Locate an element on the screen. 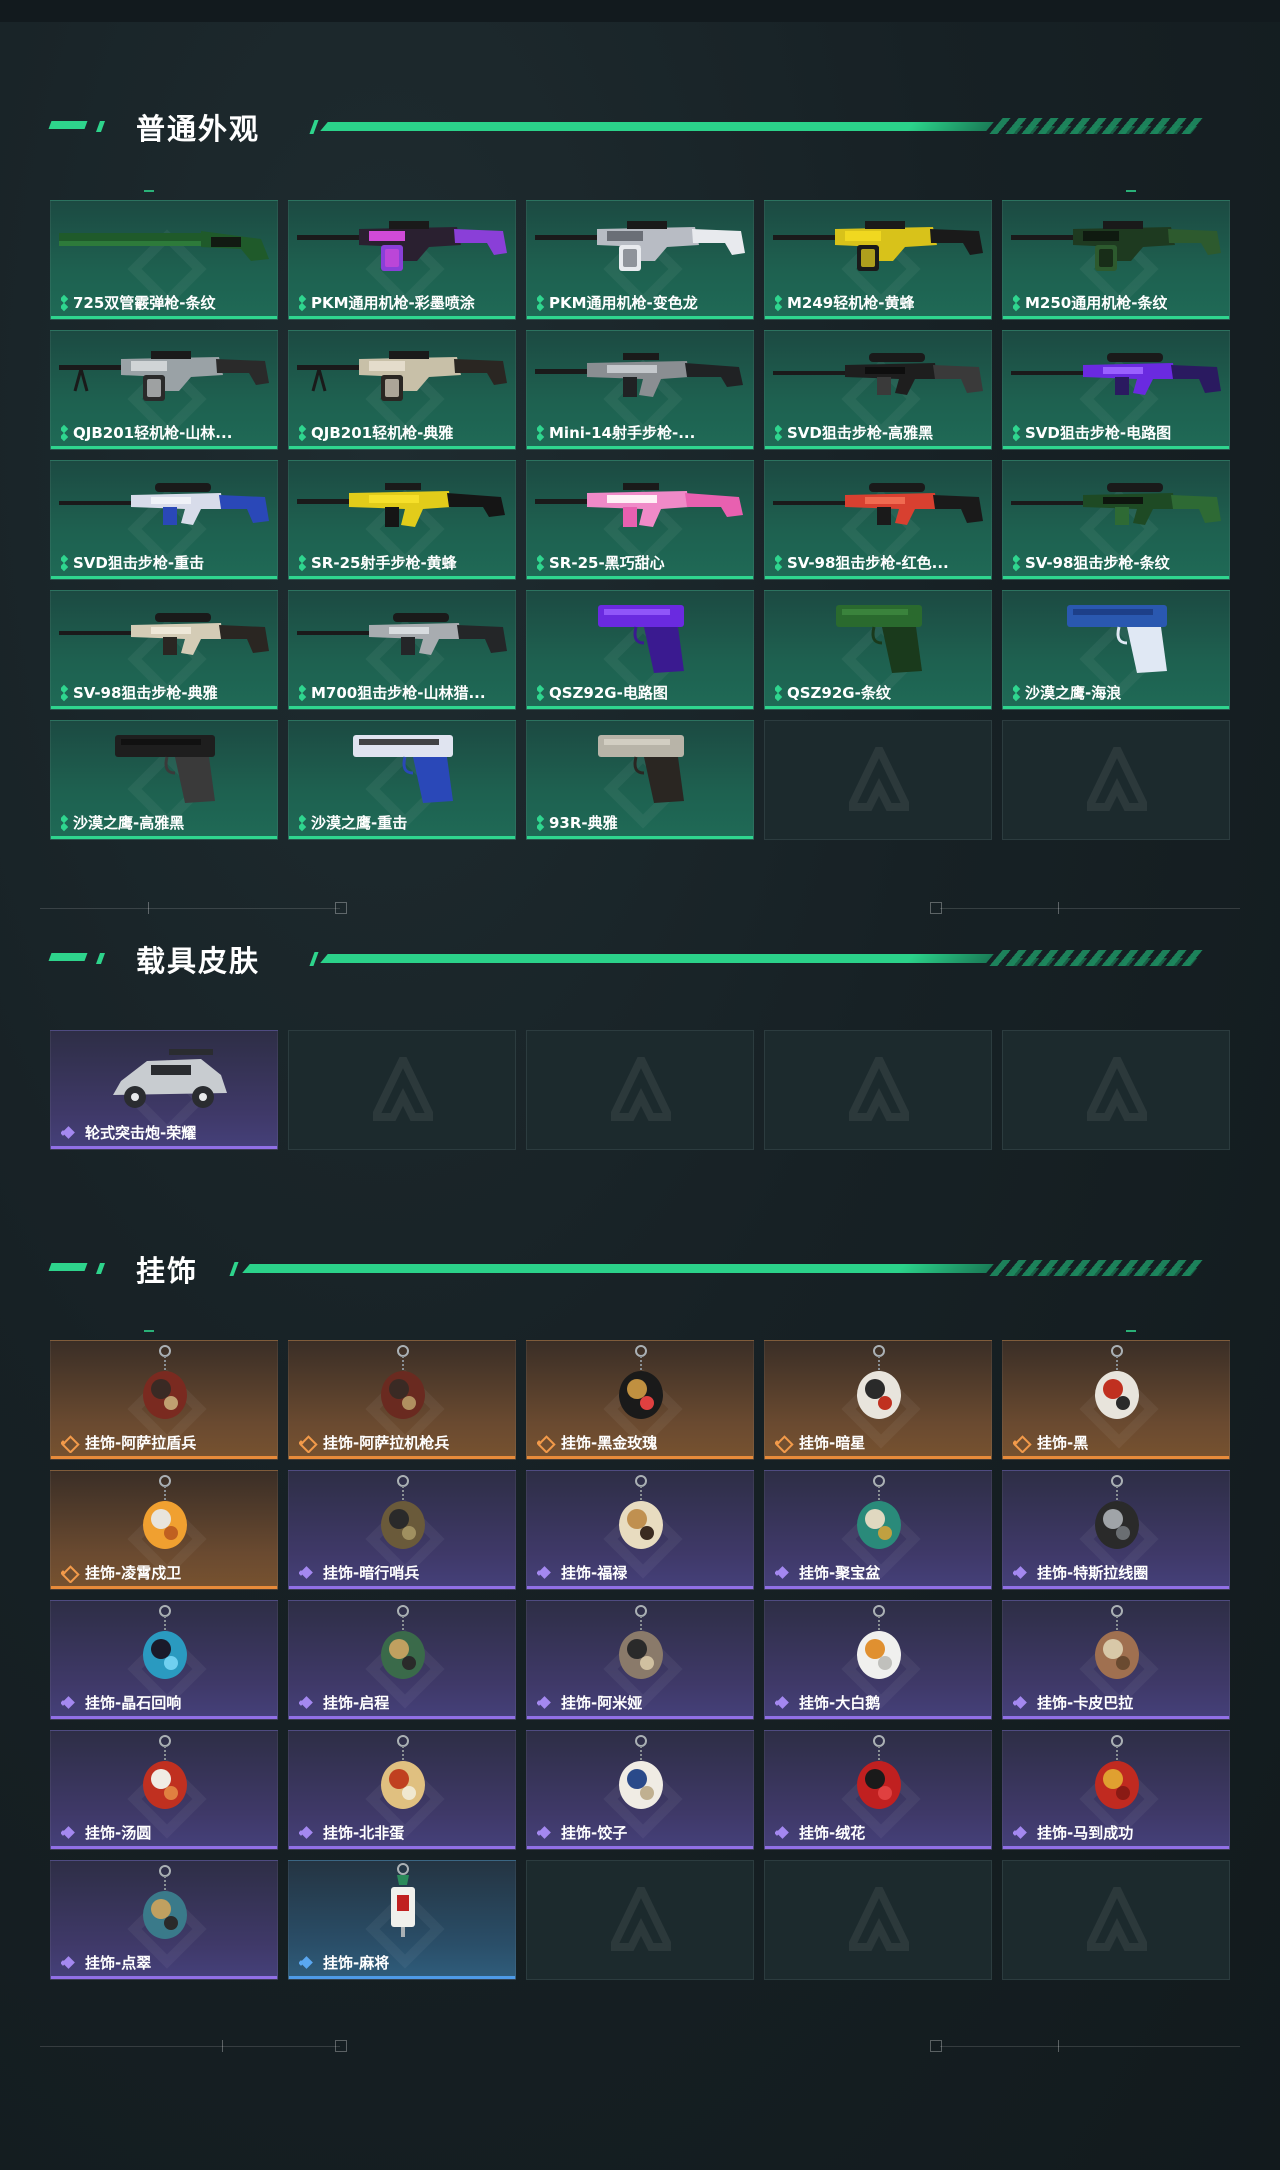 Image resolution: width=1280 pixels, height=2170 pixels. item-label: 挂饰-阿萨拉盾兵 is located at coordinates (166, 1442).